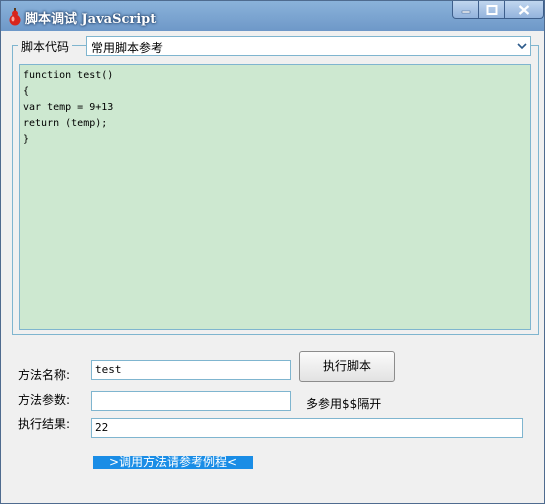 This screenshot has height=504, width=545. What do you see at coordinates (91, 19) in the screenshot?
I see `window-title: 脚本调试 JavaScript` at bounding box center [91, 19].